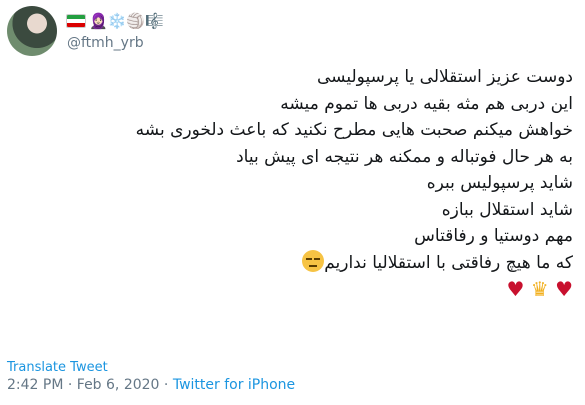 The image size is (585, 405). Describe the element at coordinates (445, 77) in the screenshot. I see `tweet-line: دوست عزیز استقلالی یا پرسپولیسی` at that location.